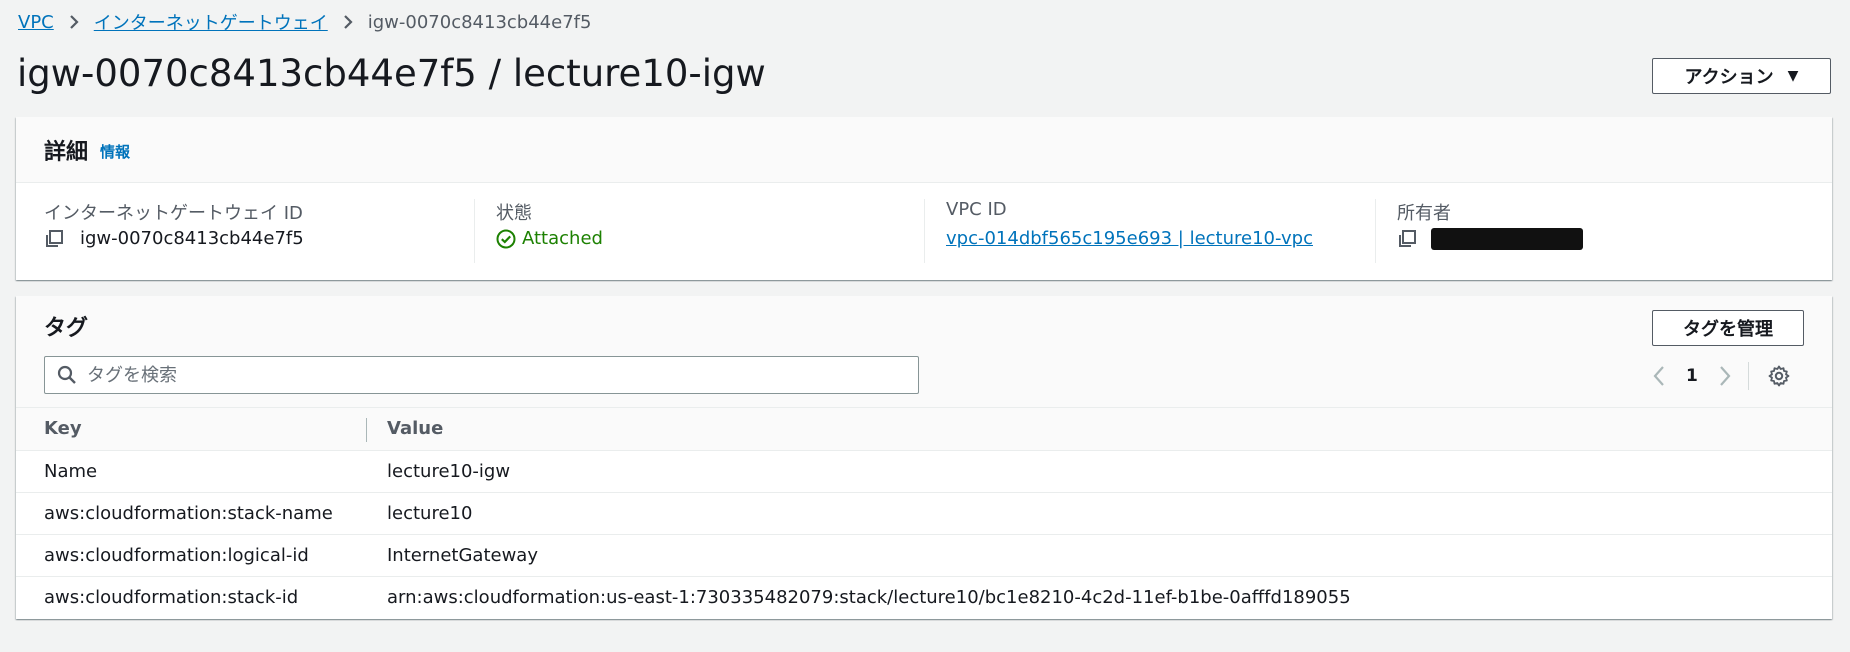  I want to click on details-heading: 詳細, so click(66, 152).